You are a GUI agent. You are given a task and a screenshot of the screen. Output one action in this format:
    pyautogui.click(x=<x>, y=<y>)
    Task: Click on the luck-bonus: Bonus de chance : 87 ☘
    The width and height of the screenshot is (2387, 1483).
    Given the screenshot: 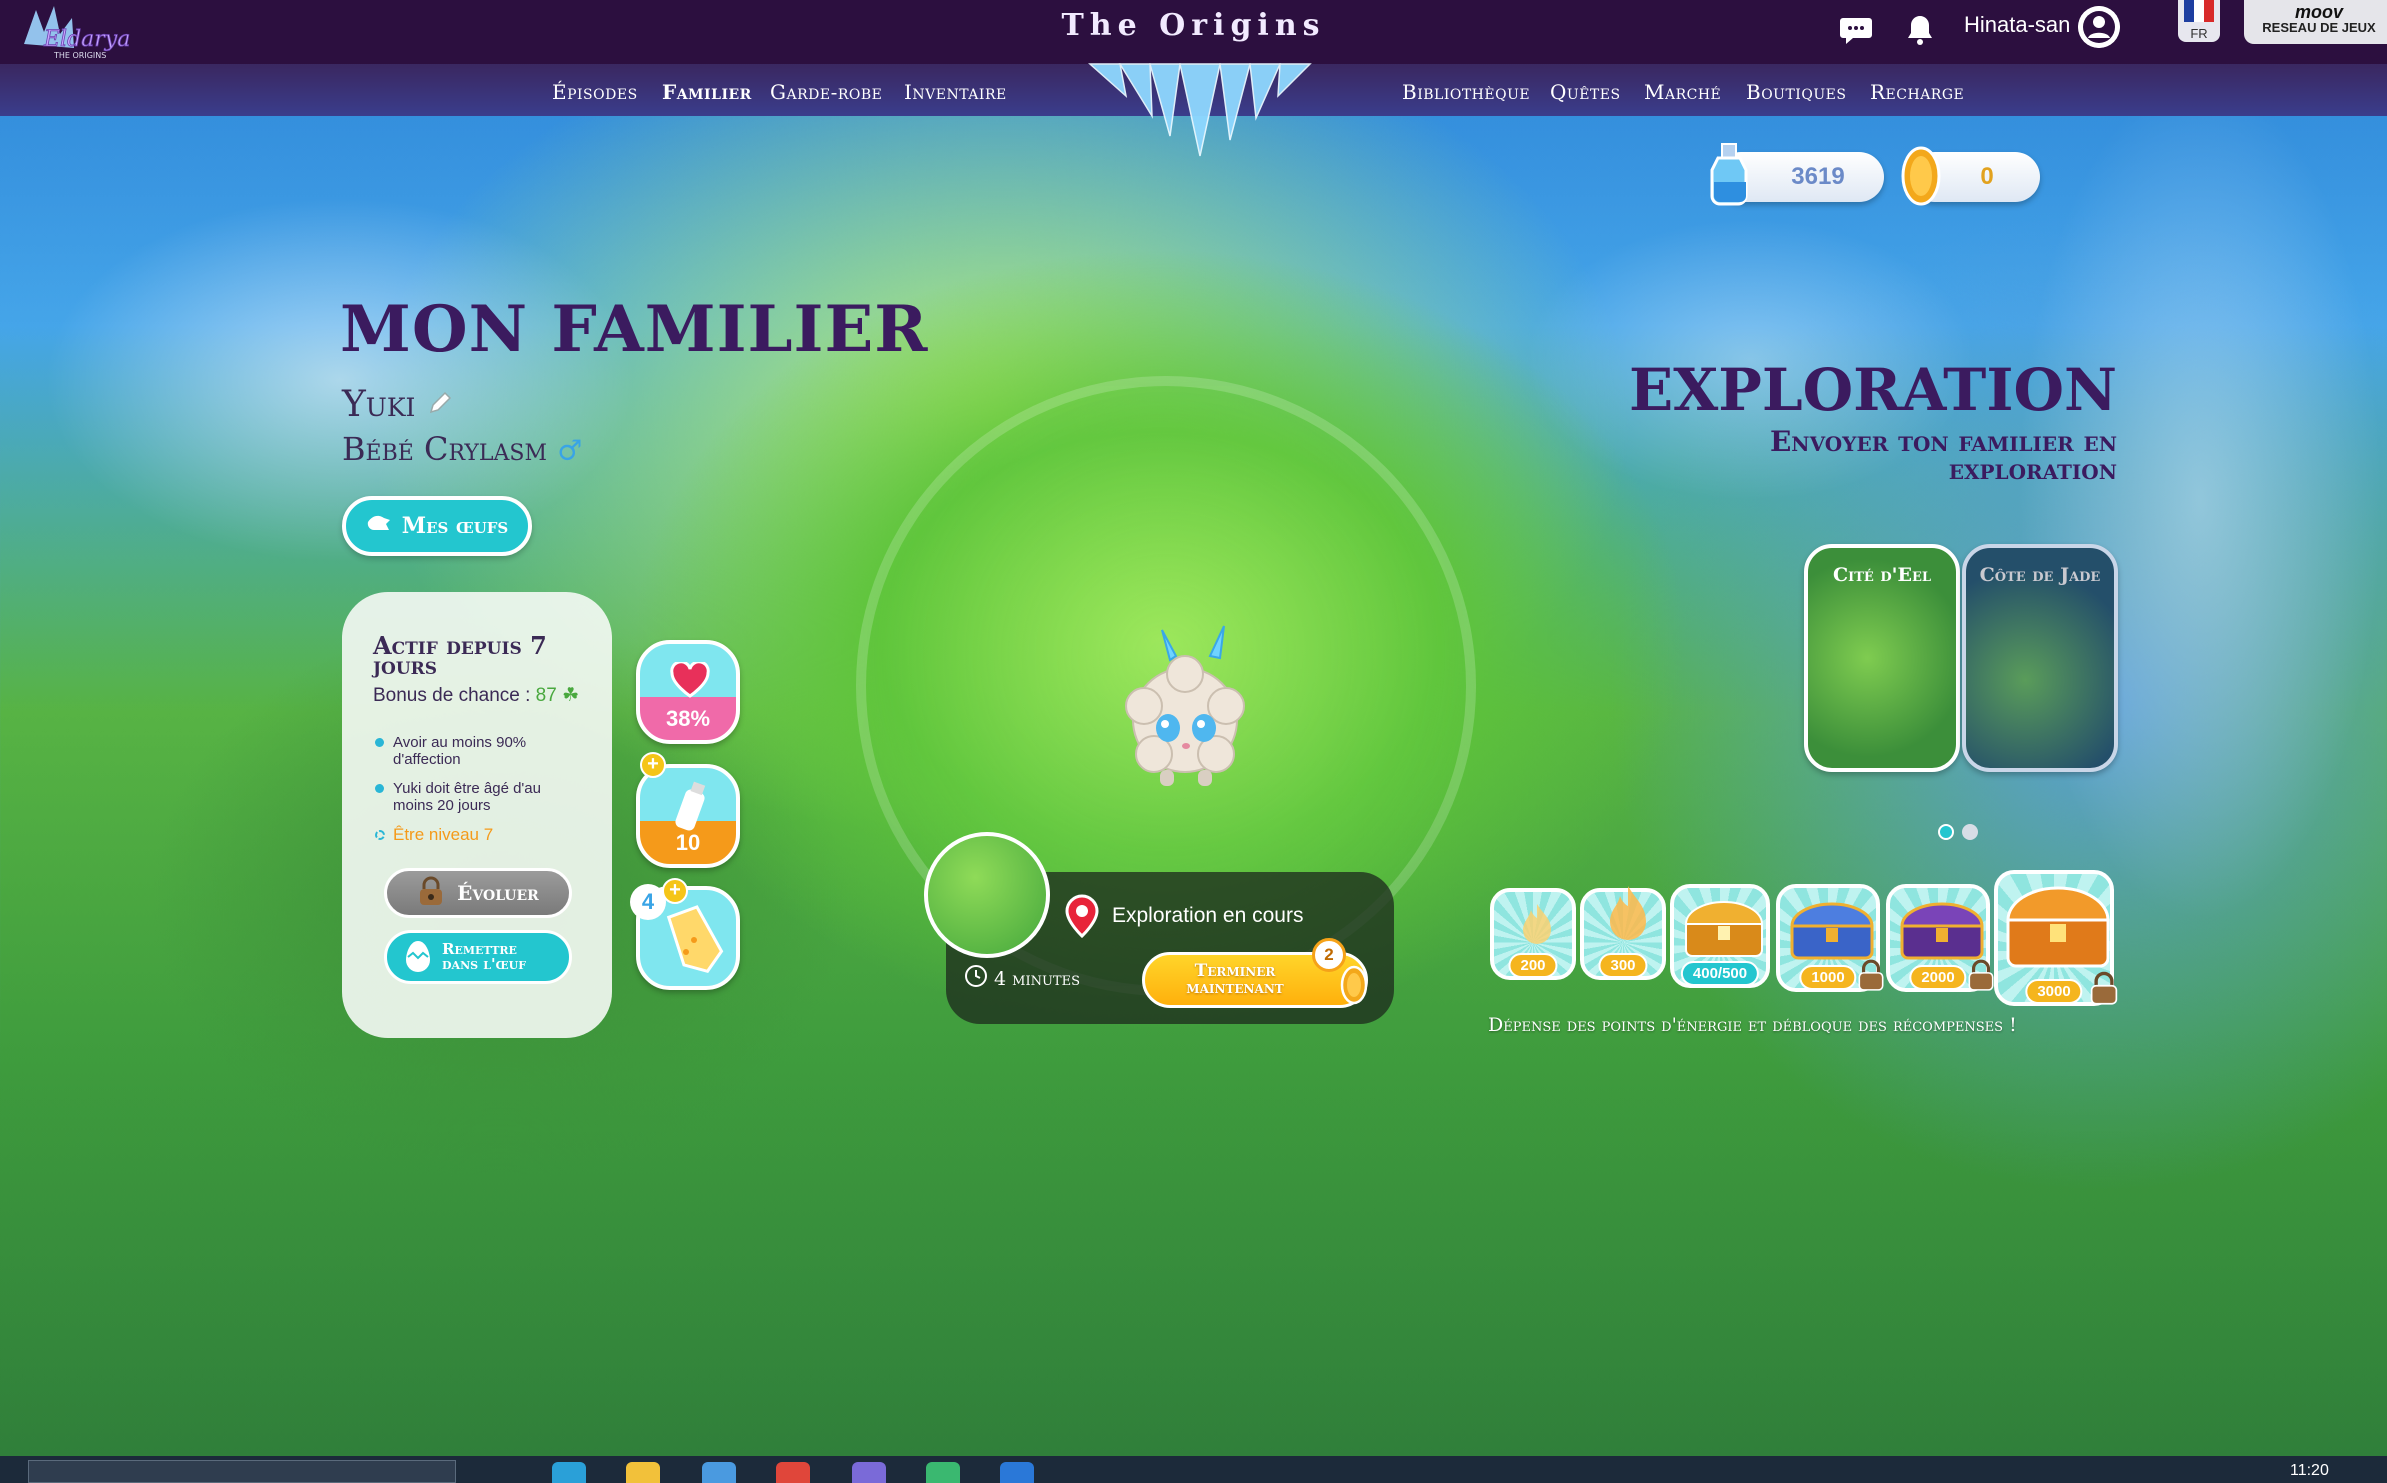 What is the action you would take?
    pyautogui.click(x=476, y=695)
    